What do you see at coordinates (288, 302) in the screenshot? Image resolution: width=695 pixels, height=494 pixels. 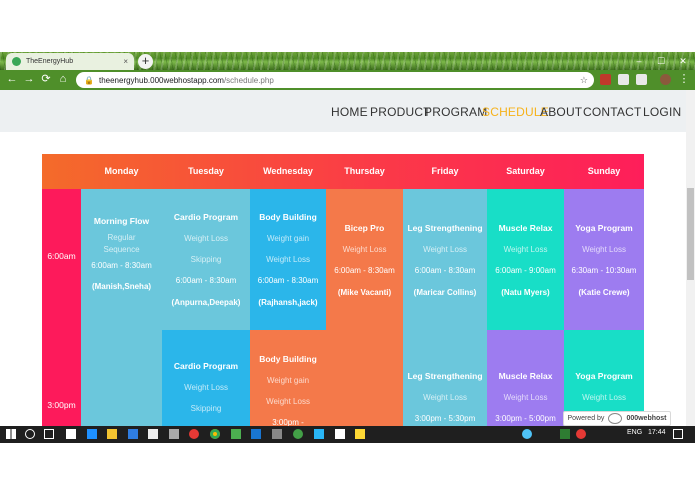 I see `class-trainer: (Rajhansh,jack)` at bounding box center [288, 302].